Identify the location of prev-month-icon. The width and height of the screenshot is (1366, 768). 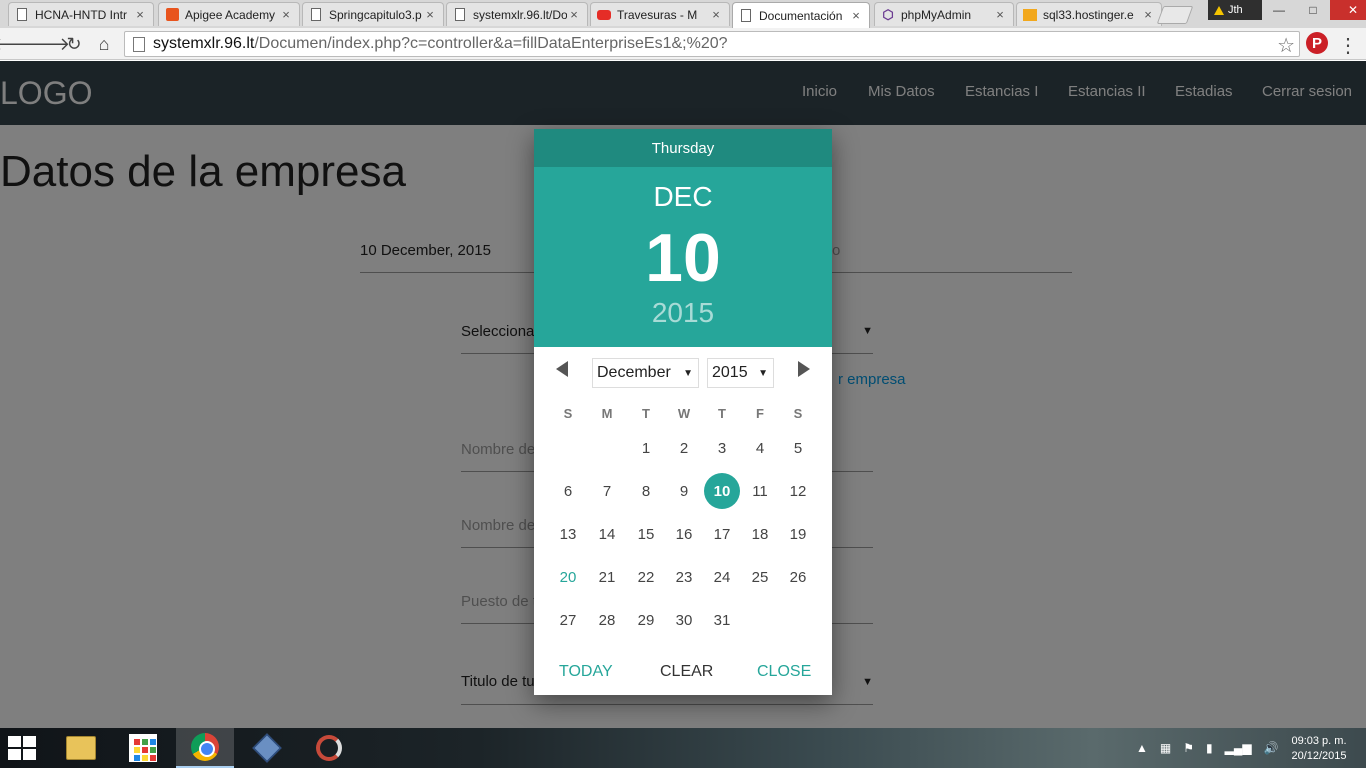
(562, 369).